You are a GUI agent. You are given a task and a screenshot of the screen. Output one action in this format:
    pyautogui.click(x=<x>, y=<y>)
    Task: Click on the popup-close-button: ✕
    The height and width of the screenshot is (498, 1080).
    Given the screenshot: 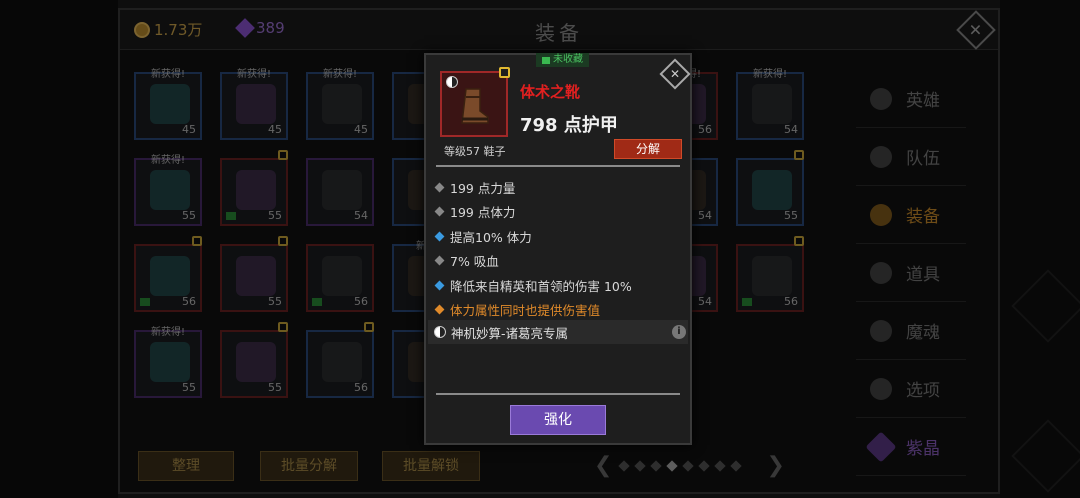 What is the action you would take?
    pyautogui.click(x=675, y=74)
    